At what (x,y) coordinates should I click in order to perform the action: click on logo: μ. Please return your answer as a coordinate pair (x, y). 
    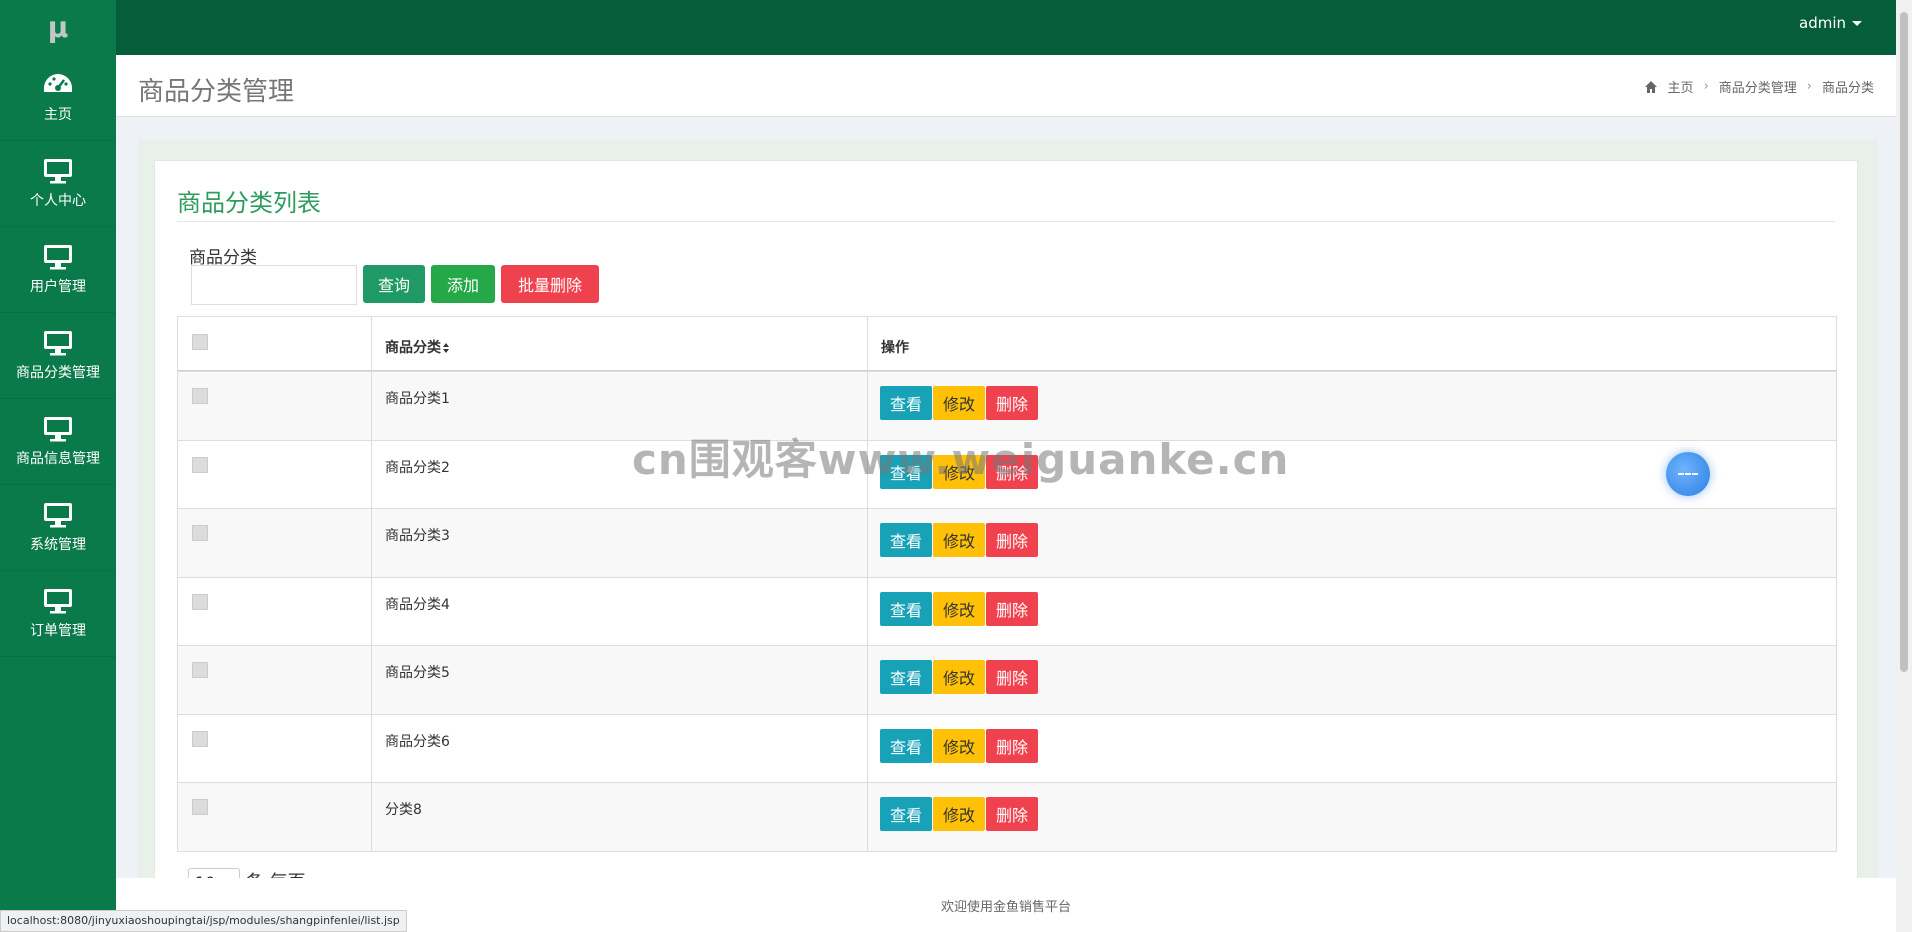
    Looking at the image, I should click on (58, 27).